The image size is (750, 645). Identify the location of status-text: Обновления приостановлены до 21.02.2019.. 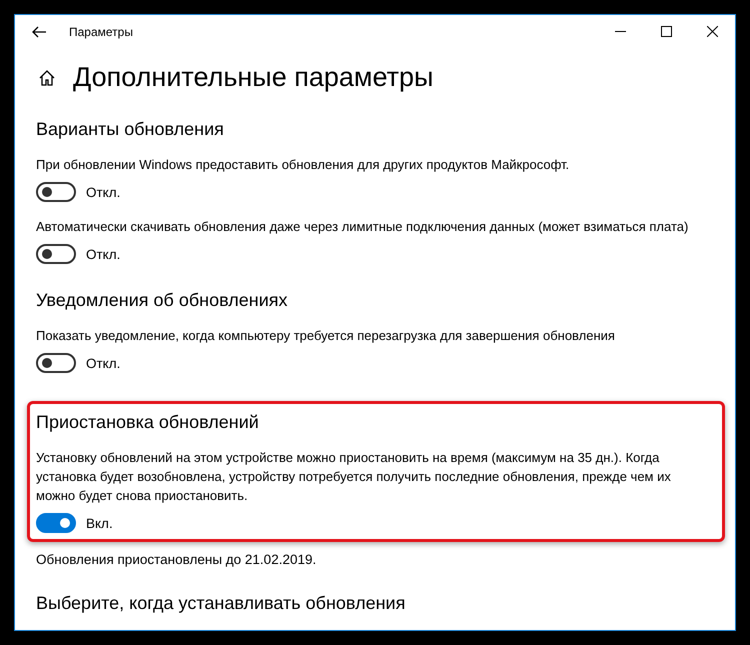
(177, 559).